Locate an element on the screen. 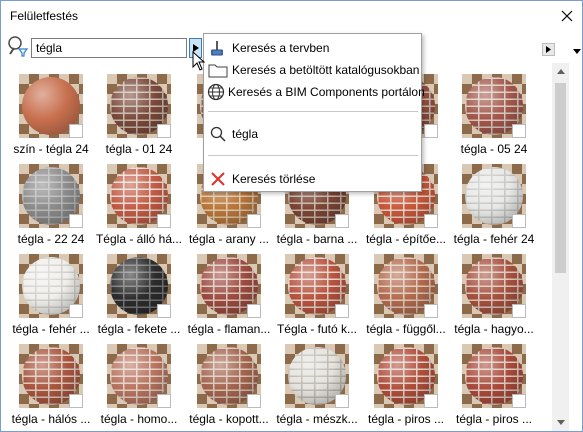 Image resolution: width=583 pixels, height=432 pixels. mouse-cursor-icon is located at coordinates (199, 62).